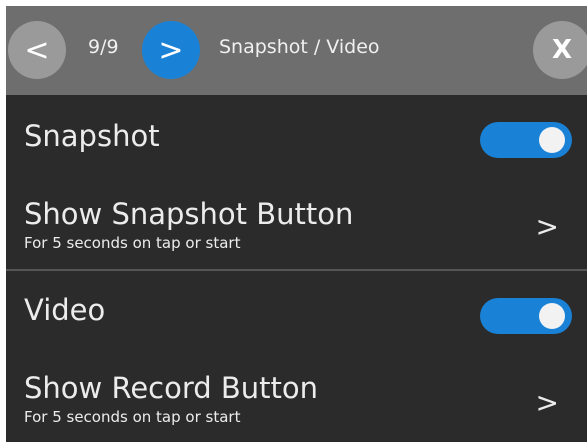  I want to click on chevron-left-icon: <, so click(37, 50).